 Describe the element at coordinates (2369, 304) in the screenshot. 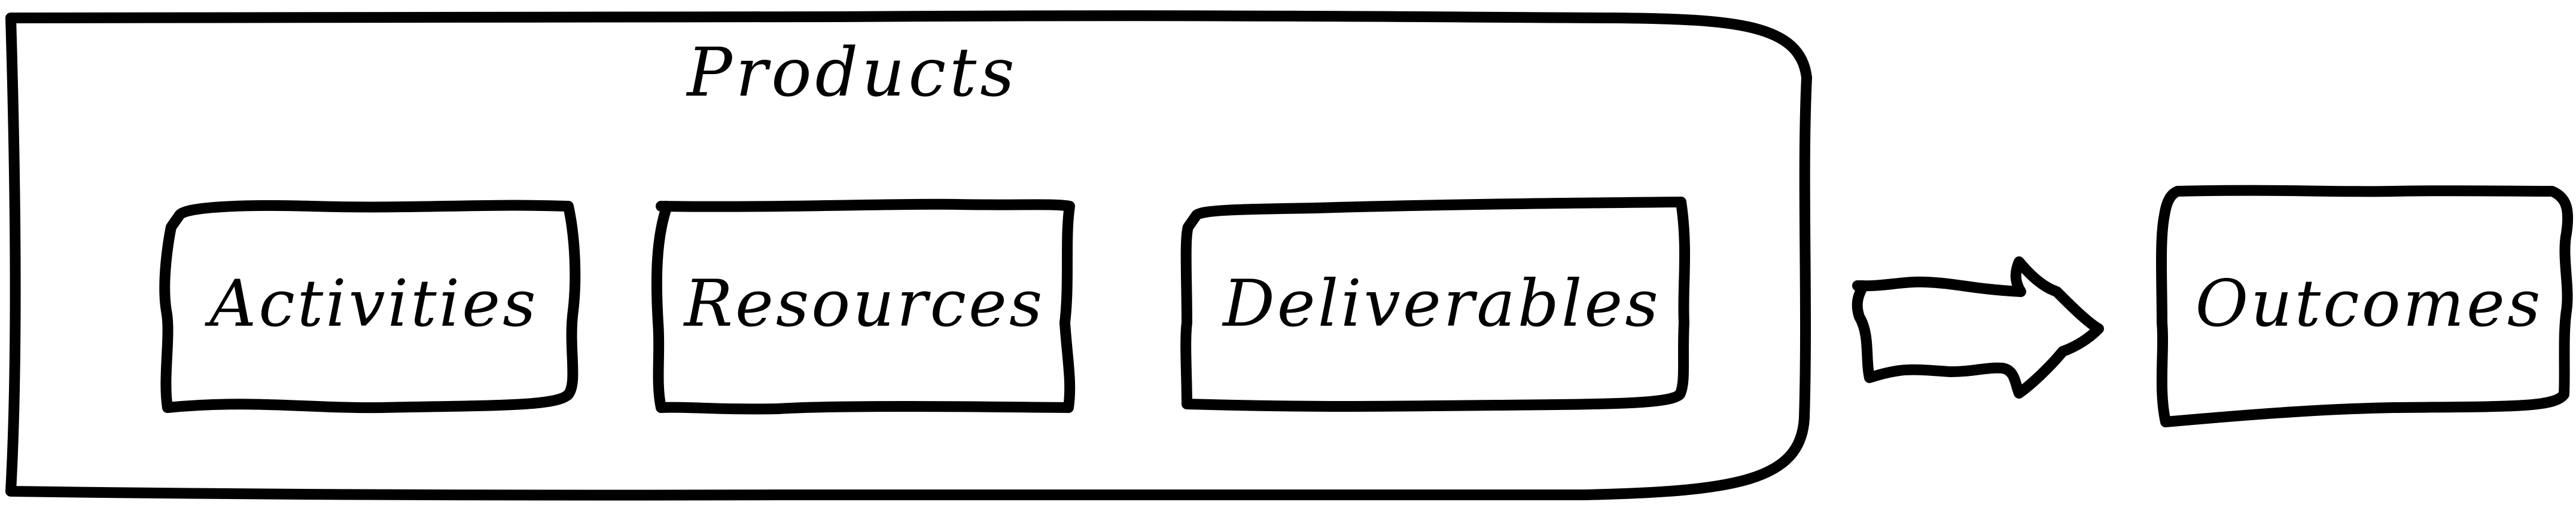

I see `outcomes-label: Outcomes` at that location.